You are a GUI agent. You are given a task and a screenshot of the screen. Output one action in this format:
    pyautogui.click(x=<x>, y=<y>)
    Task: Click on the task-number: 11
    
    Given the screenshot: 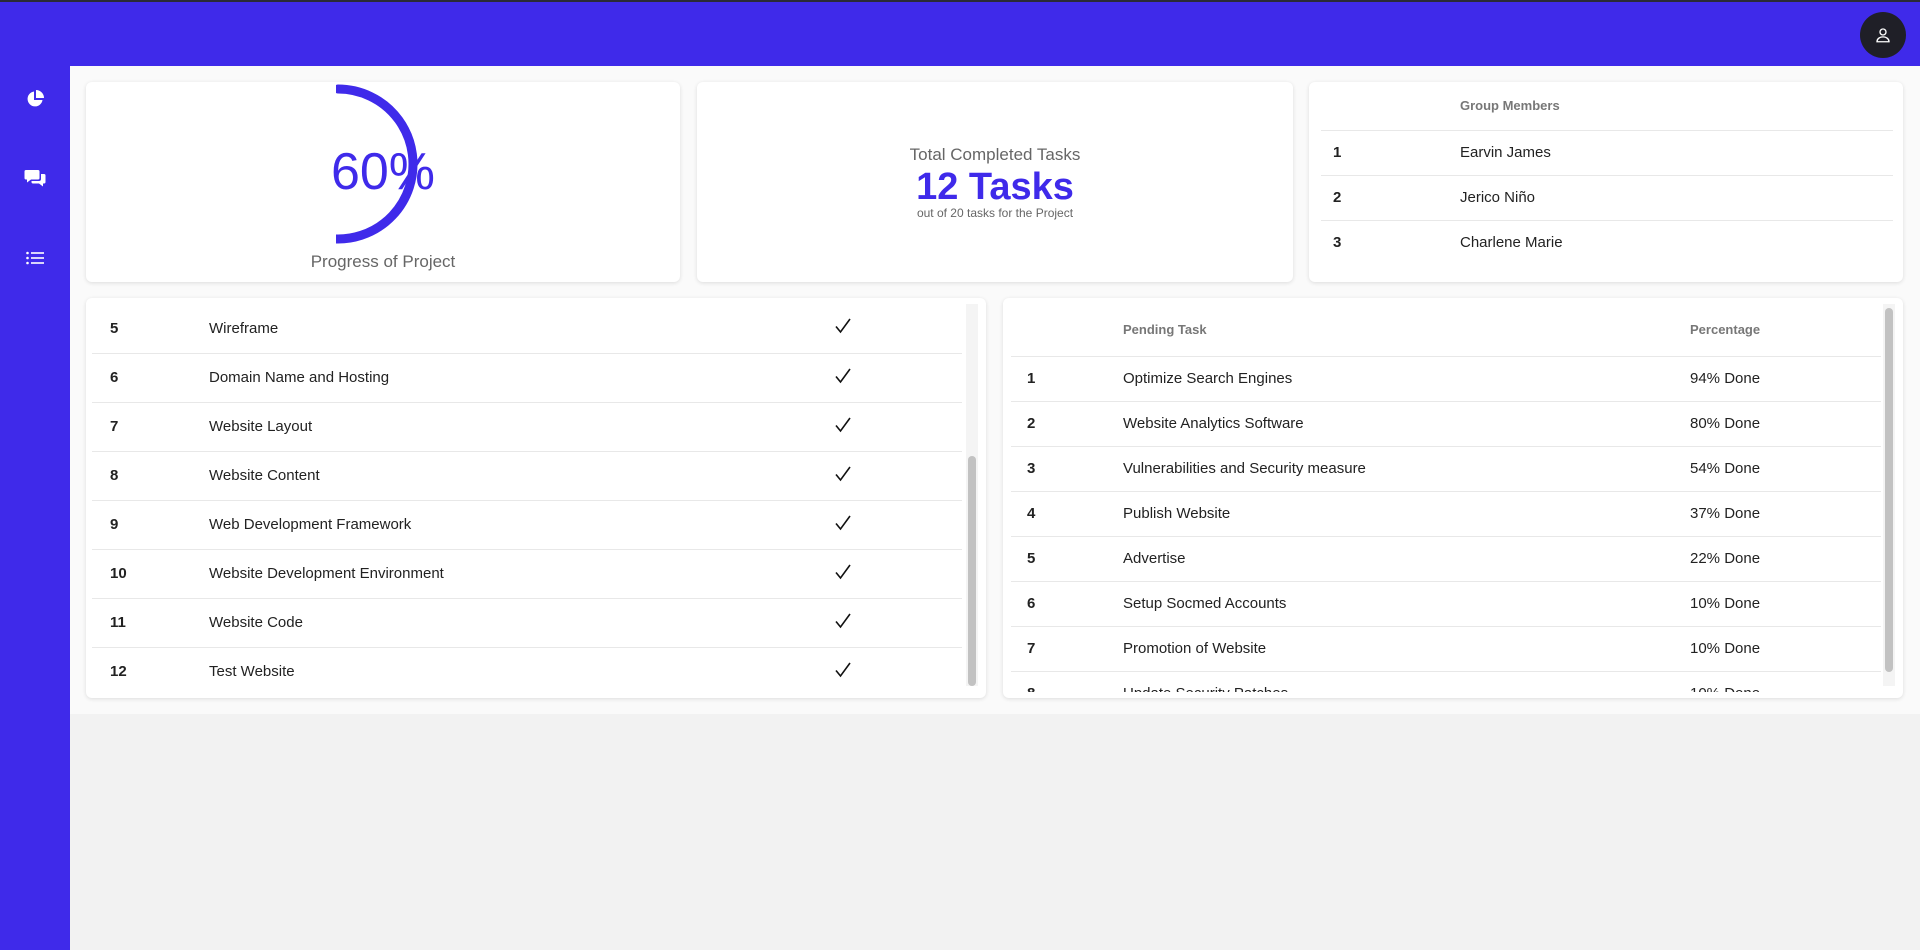 What is the action you would take?
    pyautogui.click(x=118, y=622)
    